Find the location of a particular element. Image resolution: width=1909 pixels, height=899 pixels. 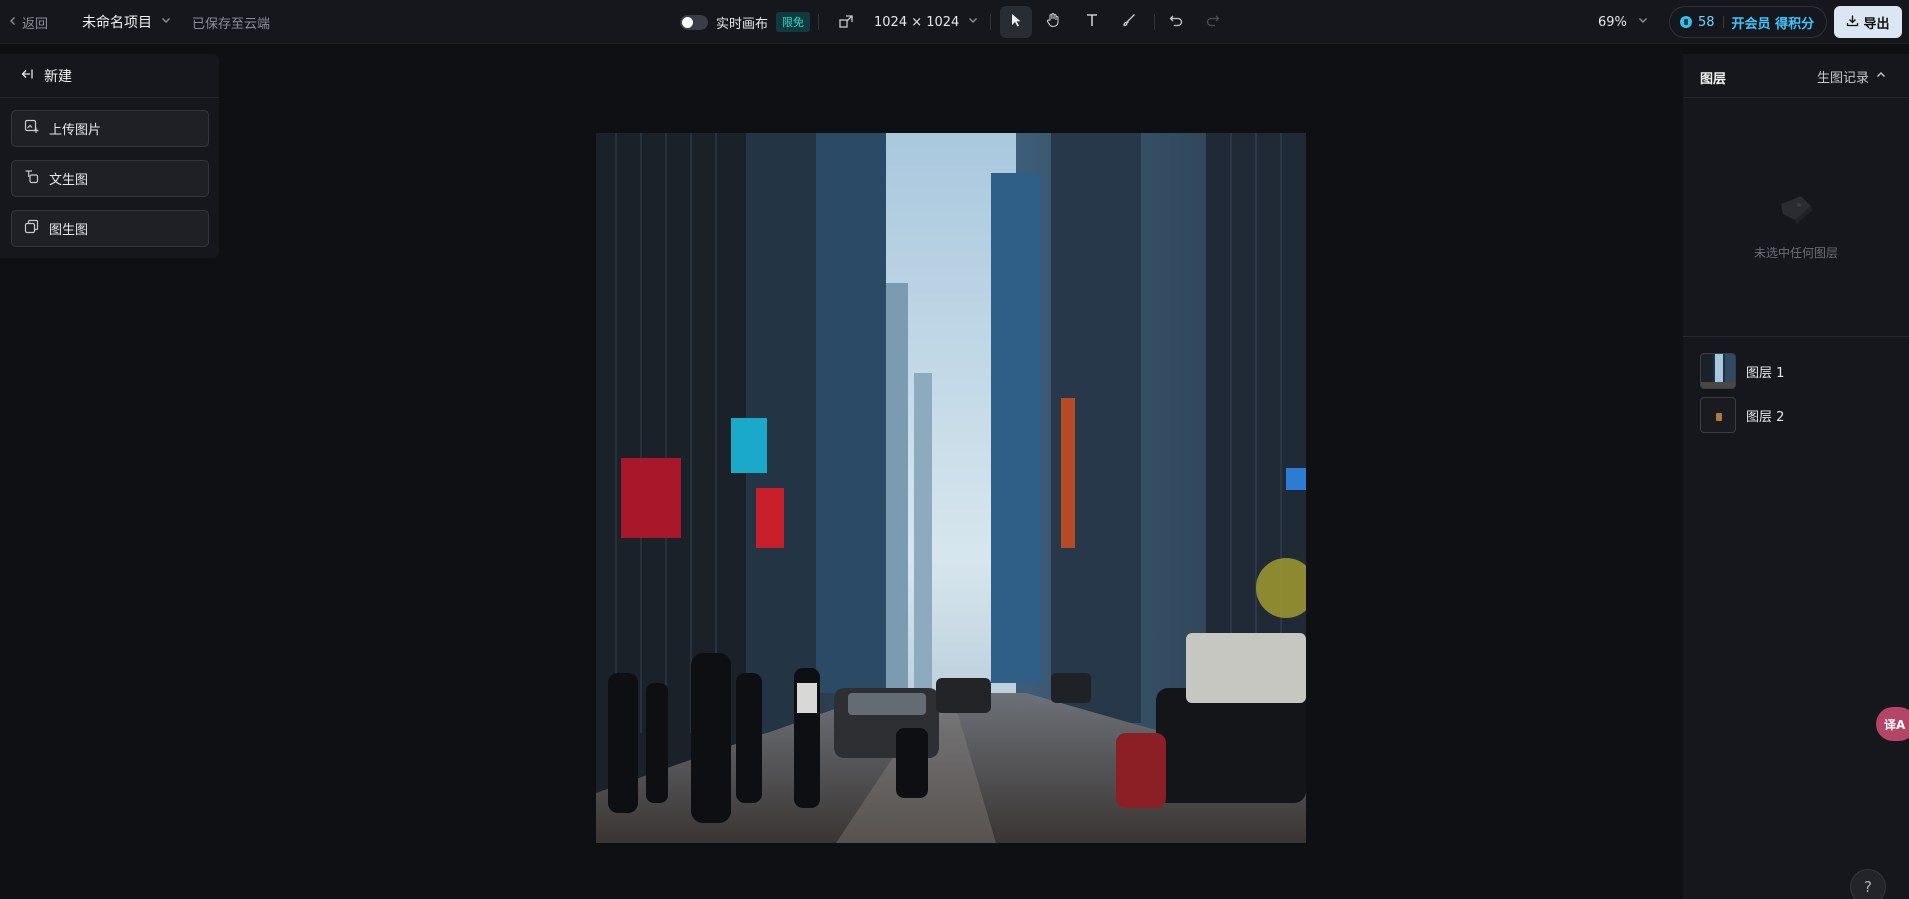

upload-image-label: 上传图片 is located at coordinates (75, 130).